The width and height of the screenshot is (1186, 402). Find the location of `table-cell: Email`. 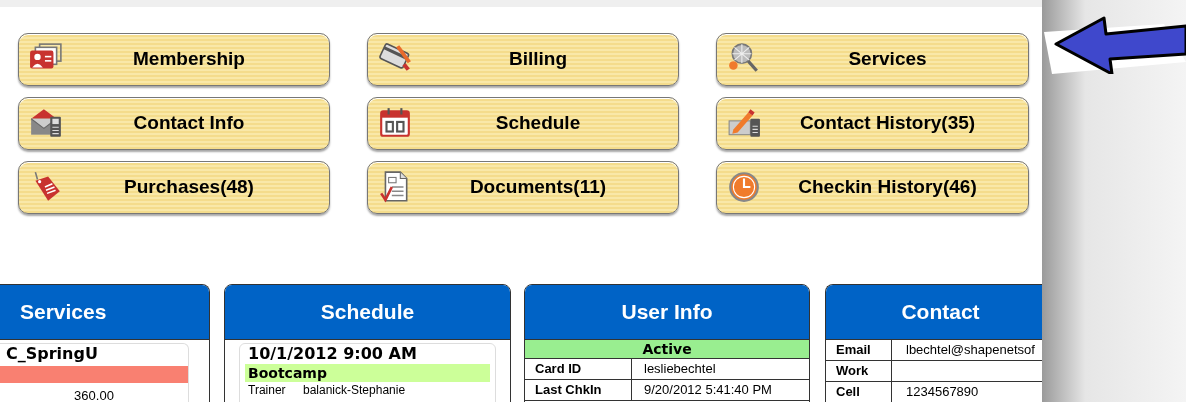

table-cell: Email is located at coordinates (859, 350).